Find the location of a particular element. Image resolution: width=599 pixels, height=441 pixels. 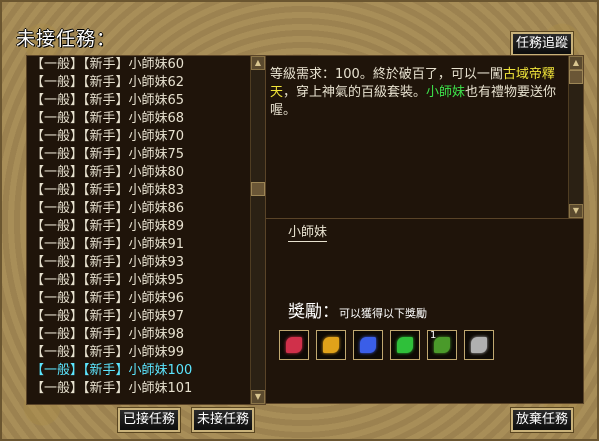

abandon-quest-button: 放棄任務 is located at coordinates (542, 420).